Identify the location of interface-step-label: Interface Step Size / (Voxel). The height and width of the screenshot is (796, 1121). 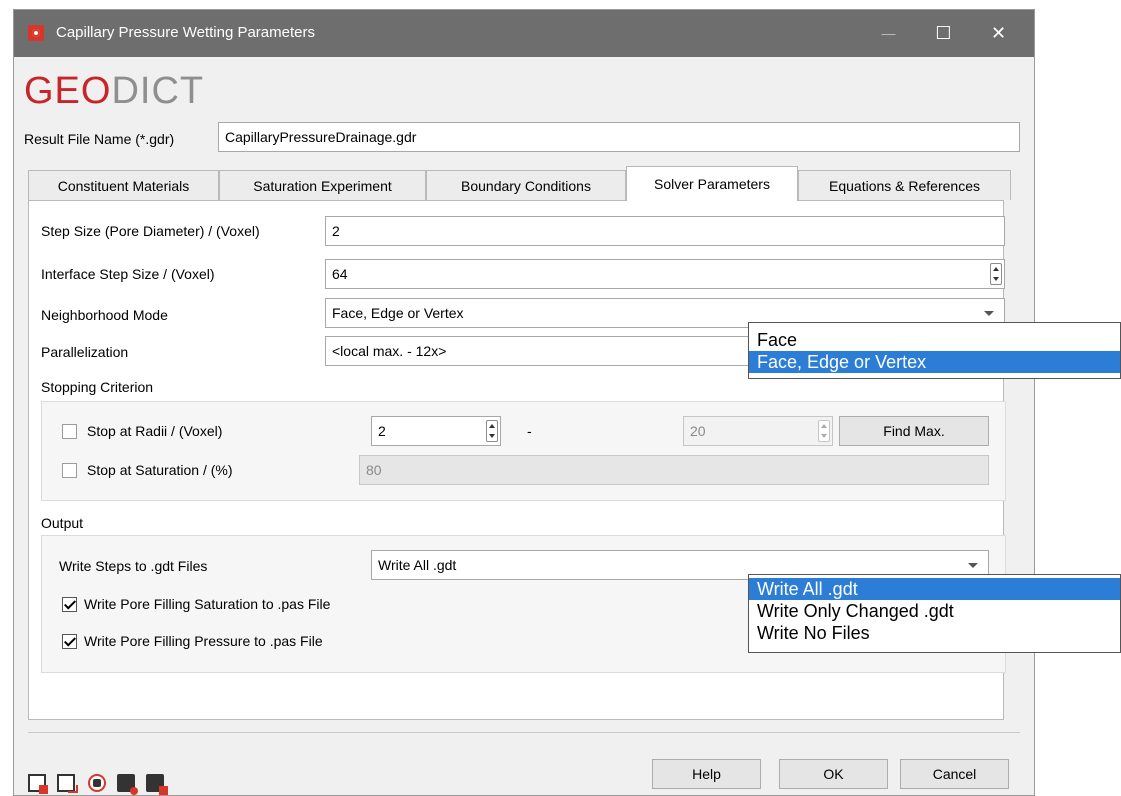
(128, 274).